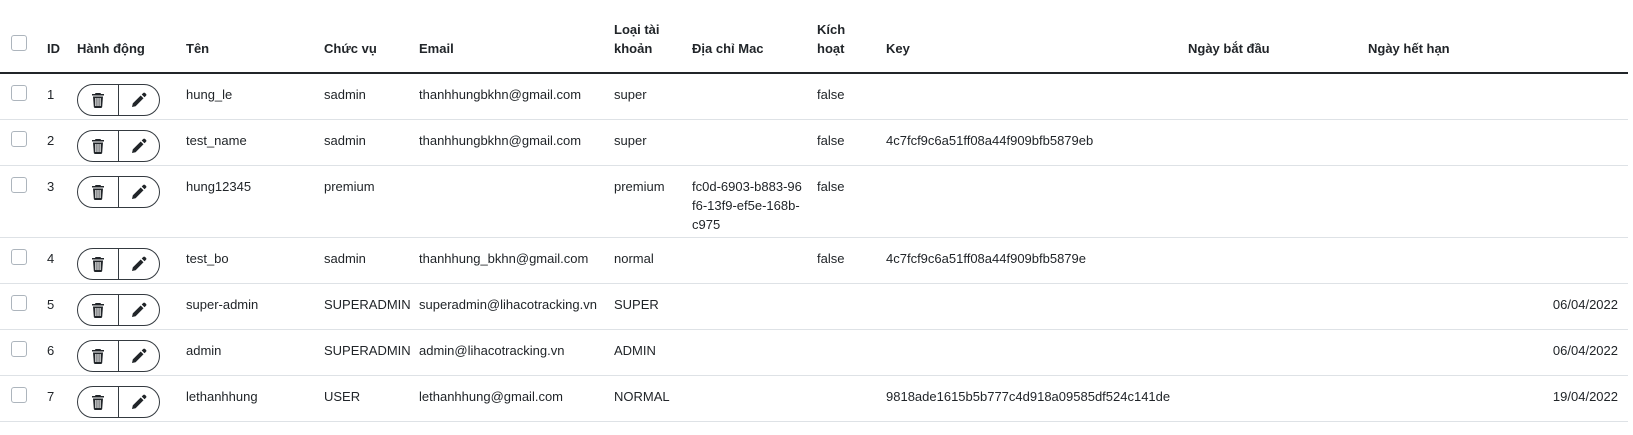 This screenshot has width=1633, height=435. Describe the element at coordinates (1031, 37) in the screenshot. I see `header-key: Key` at that location.